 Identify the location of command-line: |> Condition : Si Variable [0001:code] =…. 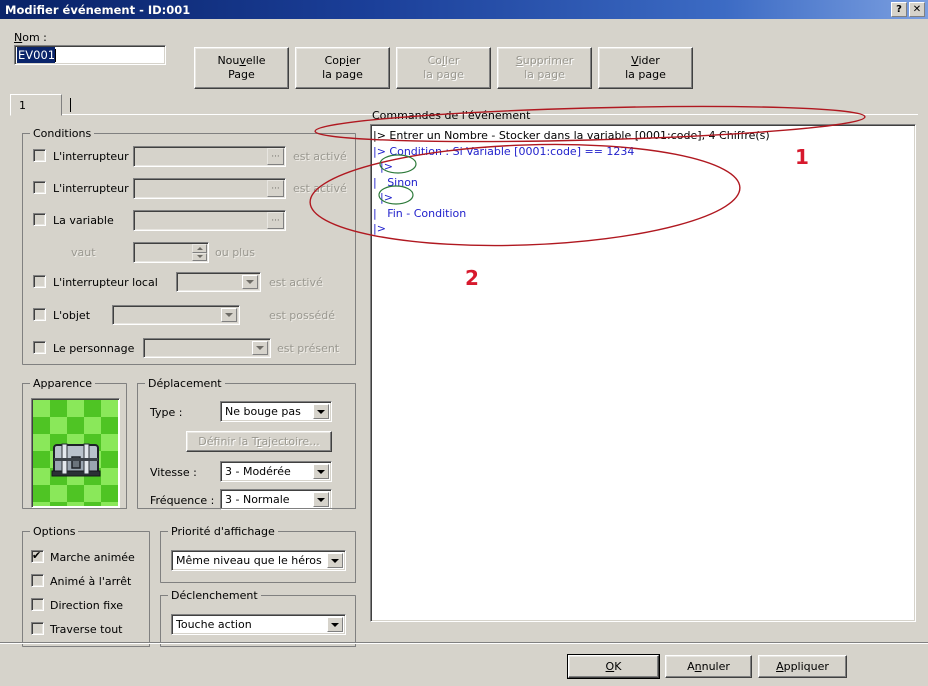
(644, 152).